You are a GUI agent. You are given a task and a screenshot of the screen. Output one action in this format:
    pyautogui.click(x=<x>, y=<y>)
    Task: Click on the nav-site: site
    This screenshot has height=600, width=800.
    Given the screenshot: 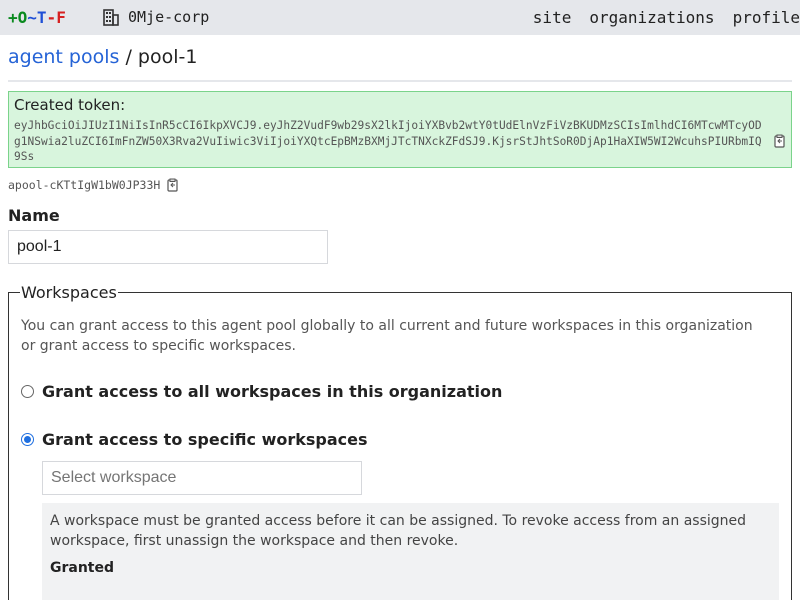 What is the action you would take?
    pyautogui.click(x=552, y=17)
    